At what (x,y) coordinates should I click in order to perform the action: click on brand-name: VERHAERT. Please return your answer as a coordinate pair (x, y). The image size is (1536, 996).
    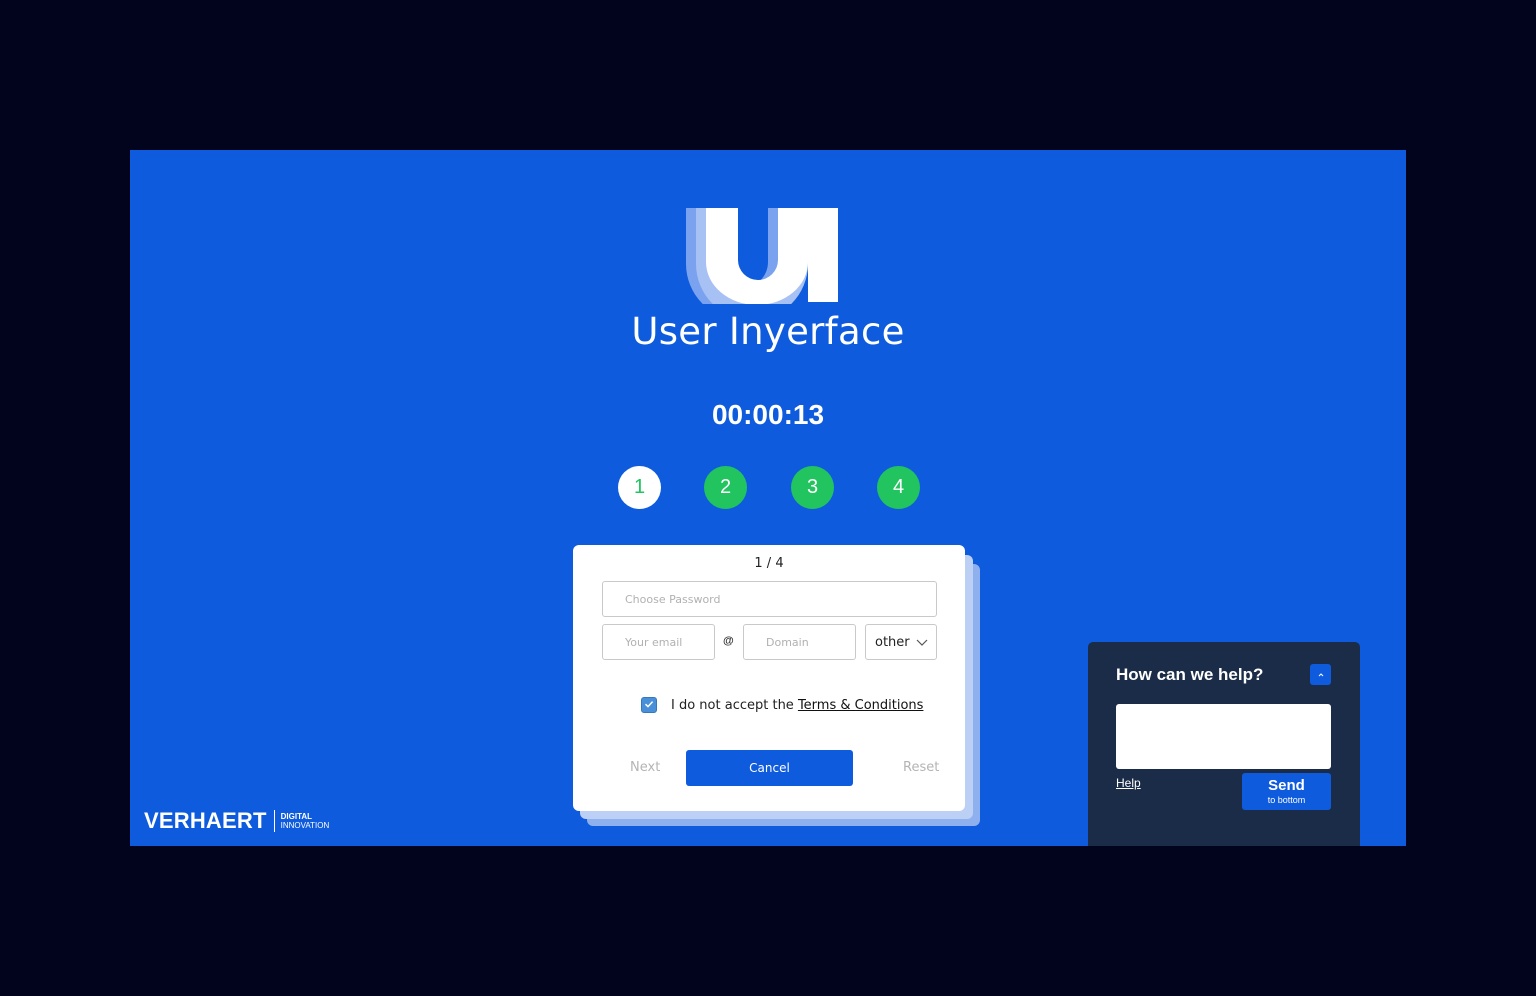
    Looking at the image, I should click on (205, 820).